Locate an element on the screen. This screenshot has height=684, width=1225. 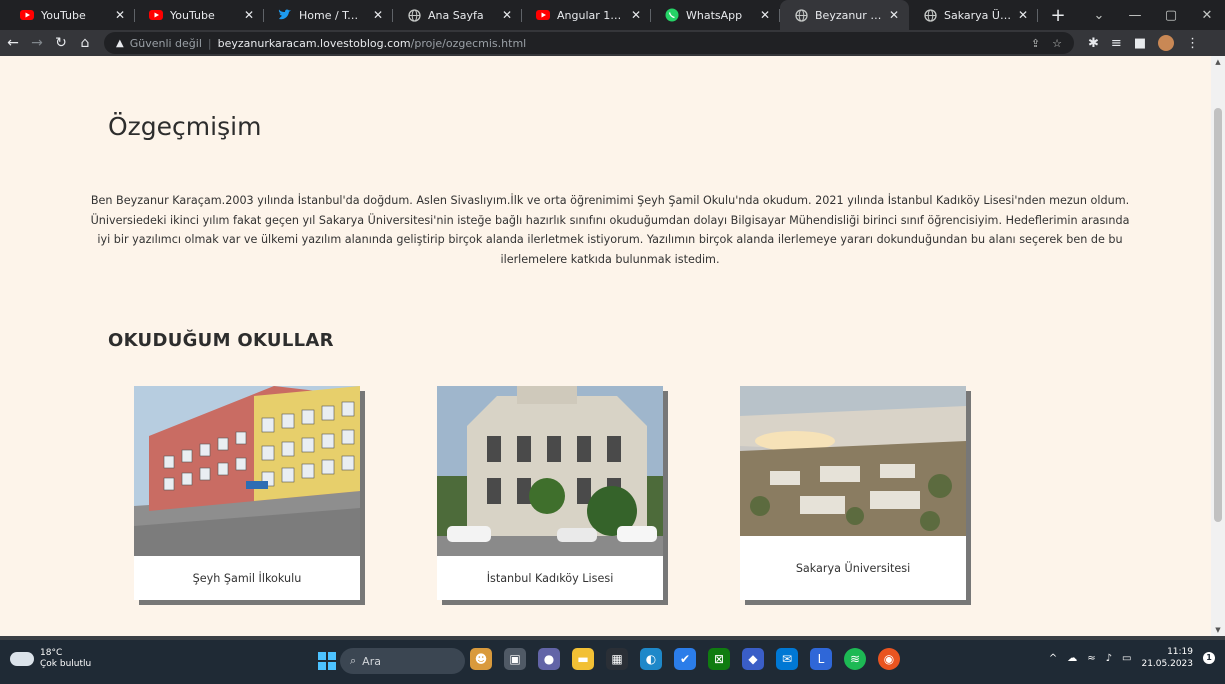
warning-icon: ▲ is located at coordinates (120, 43).